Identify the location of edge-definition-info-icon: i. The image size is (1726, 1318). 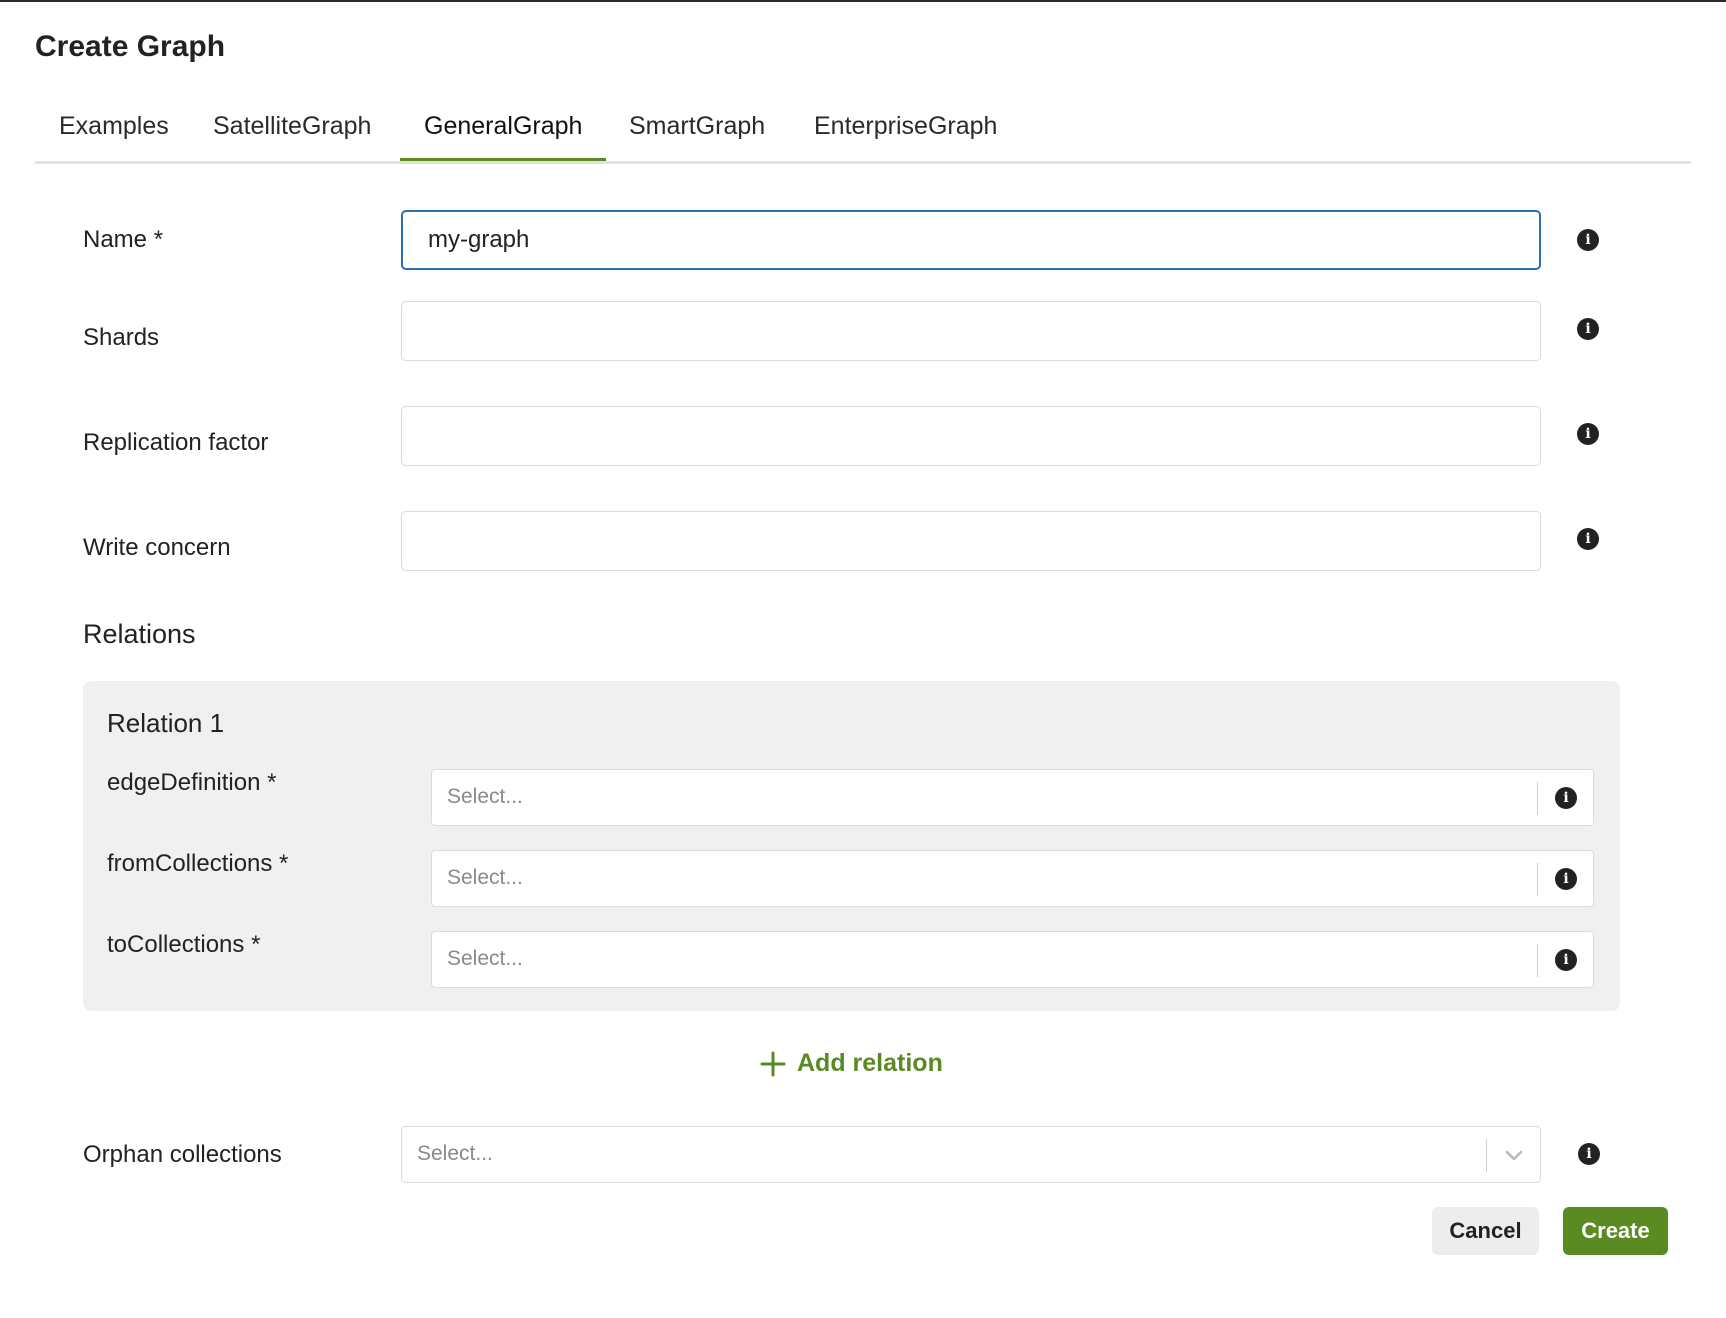
(1566, 798).